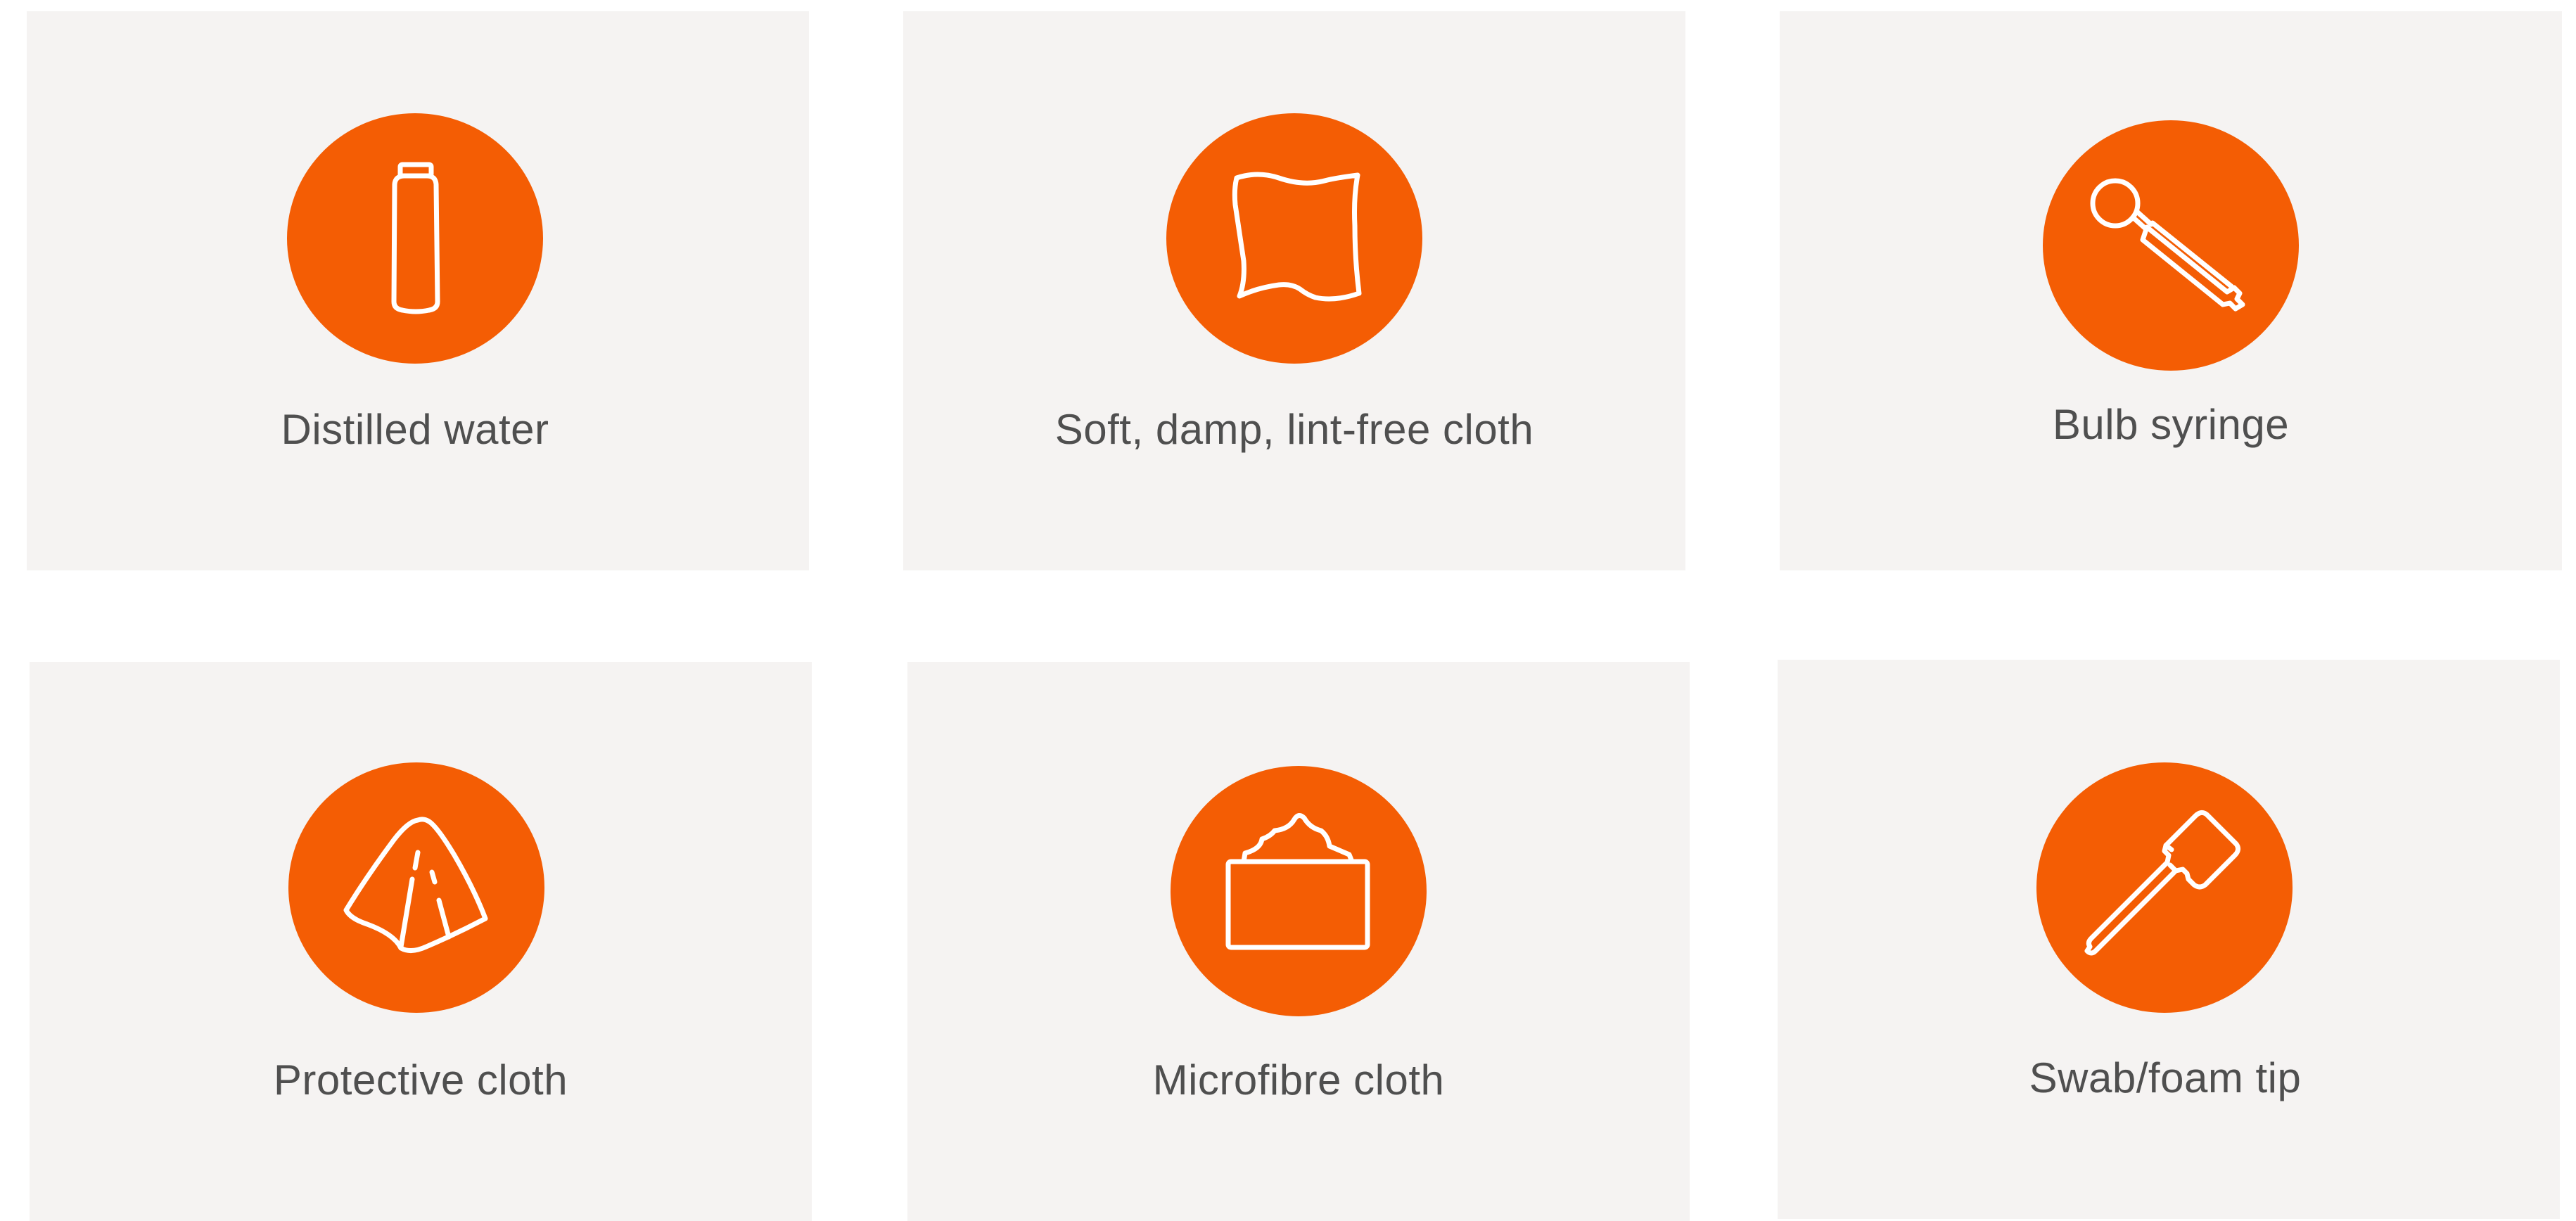 The image size is (2576, 1221). I want to click on supply-card-swab-foam-tip: Swab/foam tip, so click(2169, 939).